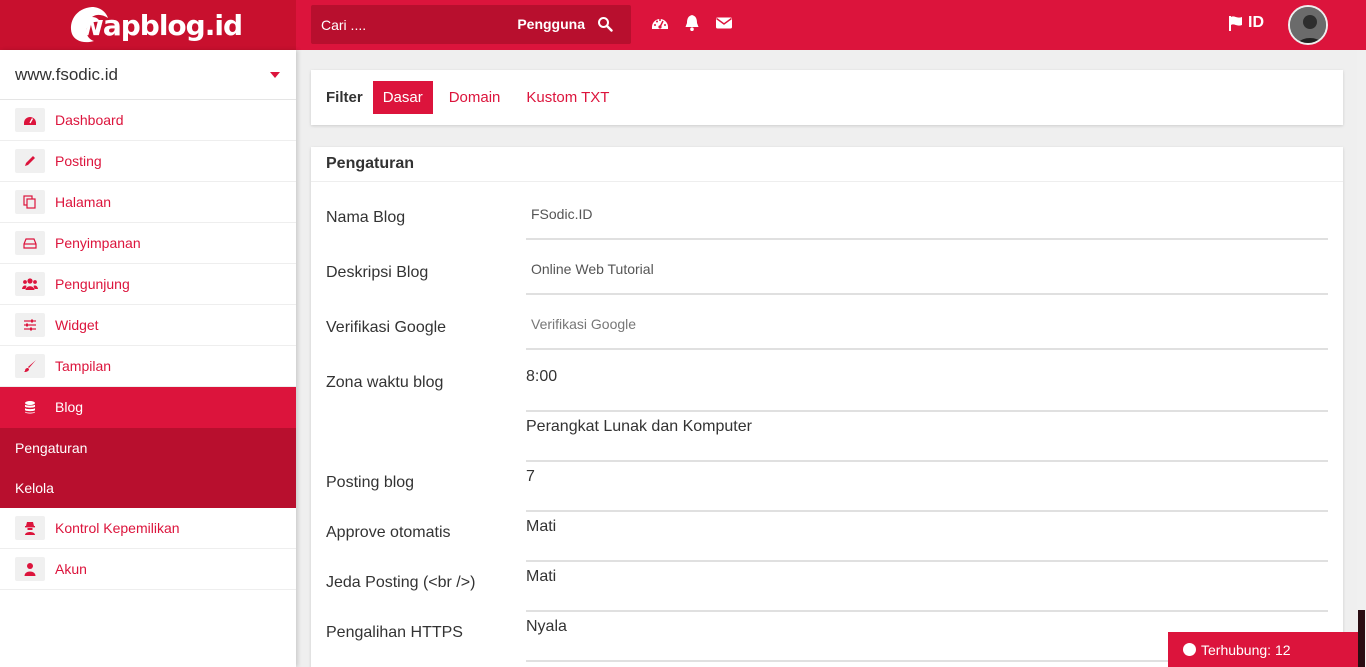  Describe the element at coordinates (401, 582) in the screenshot. I see `field-label: Jeda Posting (<br />)` at that location.